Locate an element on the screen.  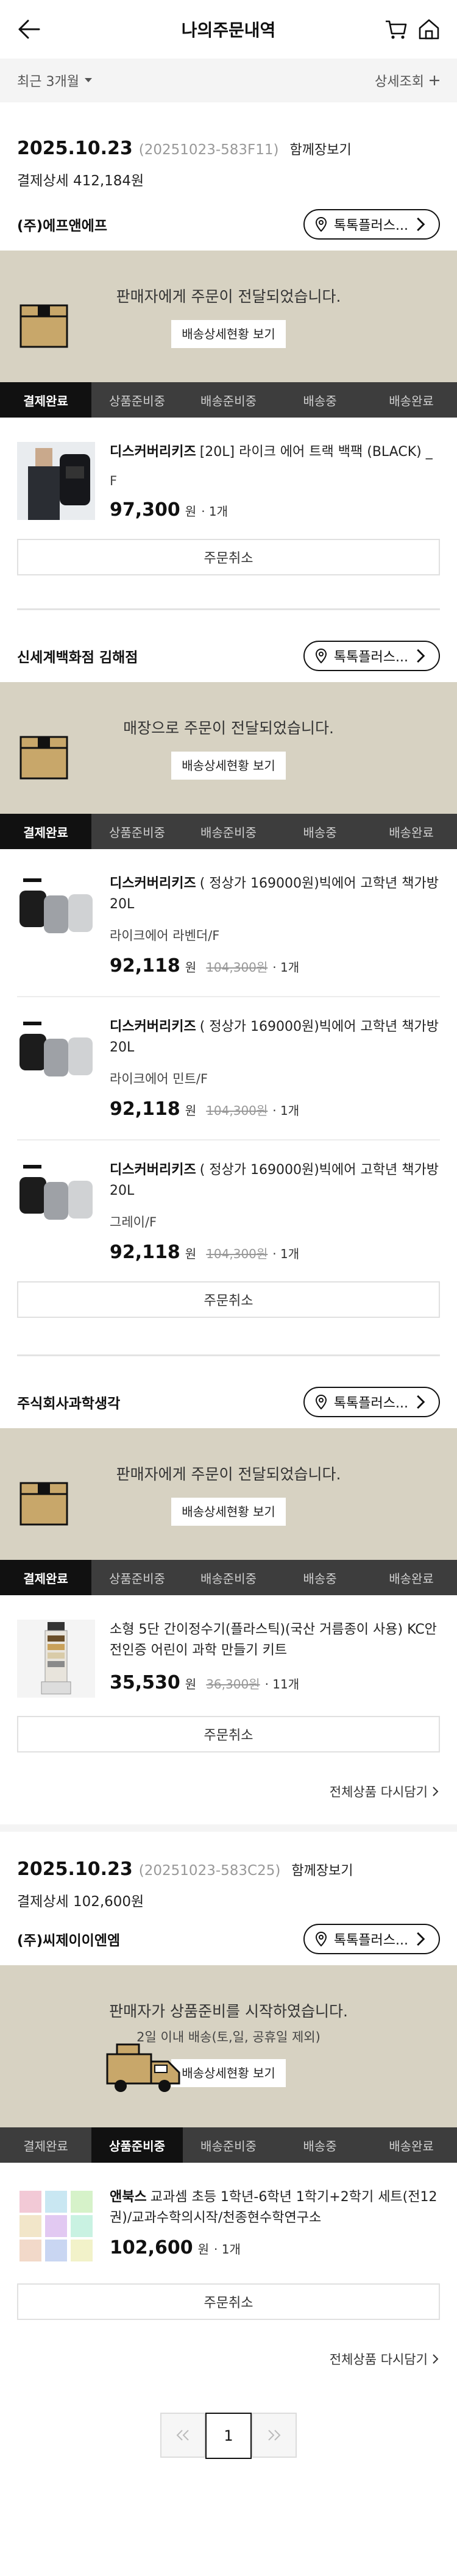
next-page-button is located at coordinates (274, 2435).